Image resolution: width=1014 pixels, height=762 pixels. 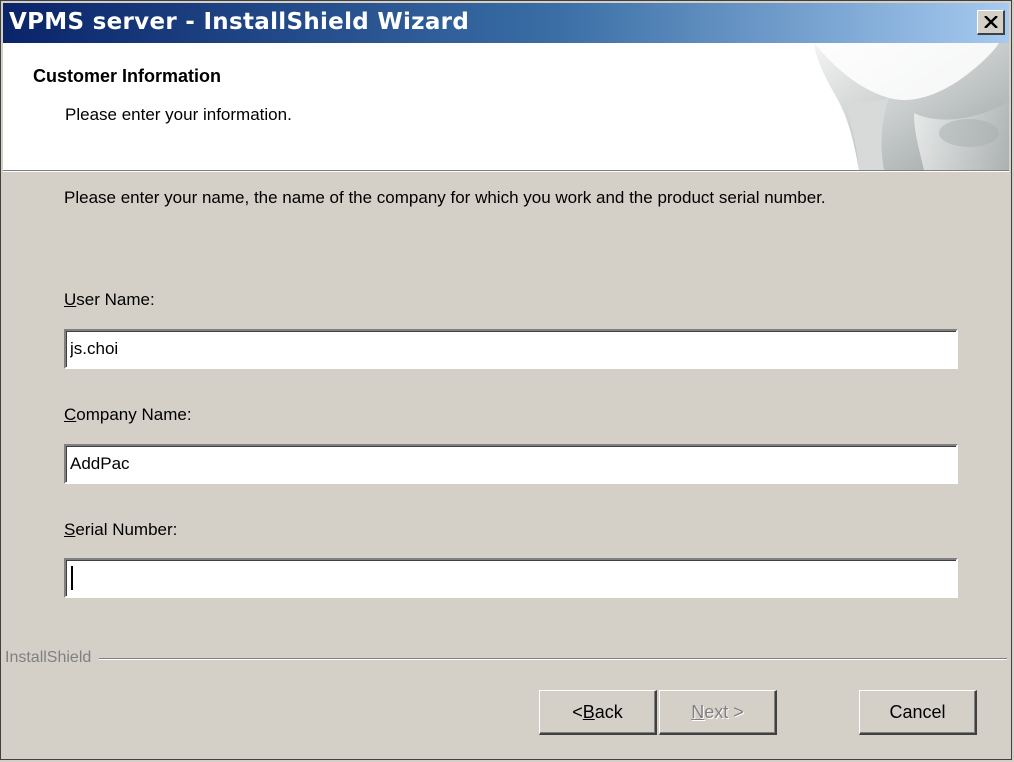 I want to click on company-name-label-text: ompany Name:, so click(x=134, y=414).